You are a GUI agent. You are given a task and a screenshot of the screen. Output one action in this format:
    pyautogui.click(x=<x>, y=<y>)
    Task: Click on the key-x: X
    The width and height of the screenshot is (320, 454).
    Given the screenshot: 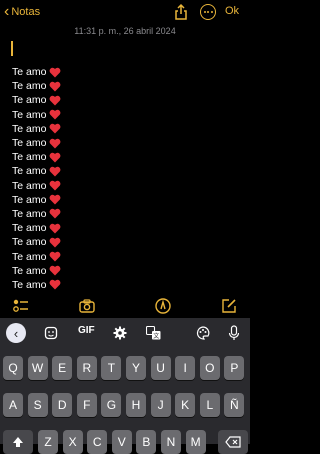 What is the action you would take?
    pyautogui.click(x=72, y=442)
    